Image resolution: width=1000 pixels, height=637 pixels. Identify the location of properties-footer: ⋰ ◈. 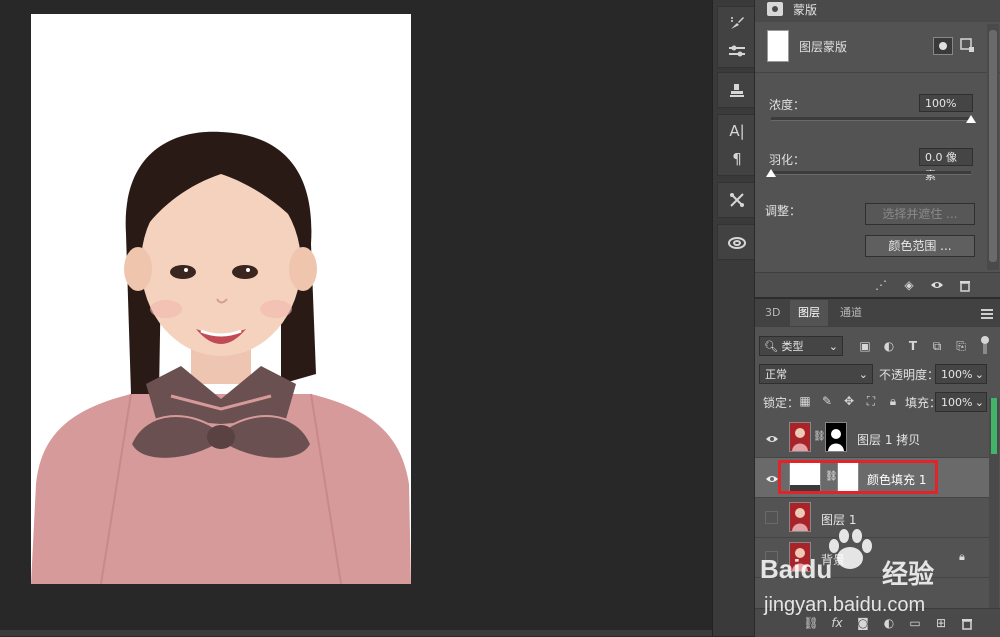
(877, 284).